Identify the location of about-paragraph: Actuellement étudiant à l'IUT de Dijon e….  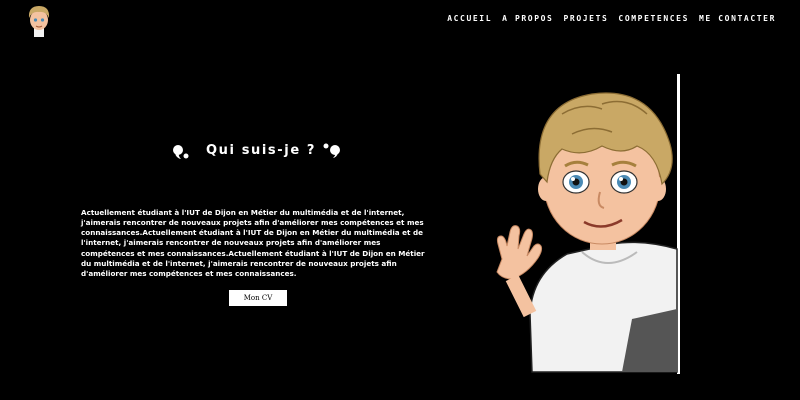
(253, 243).